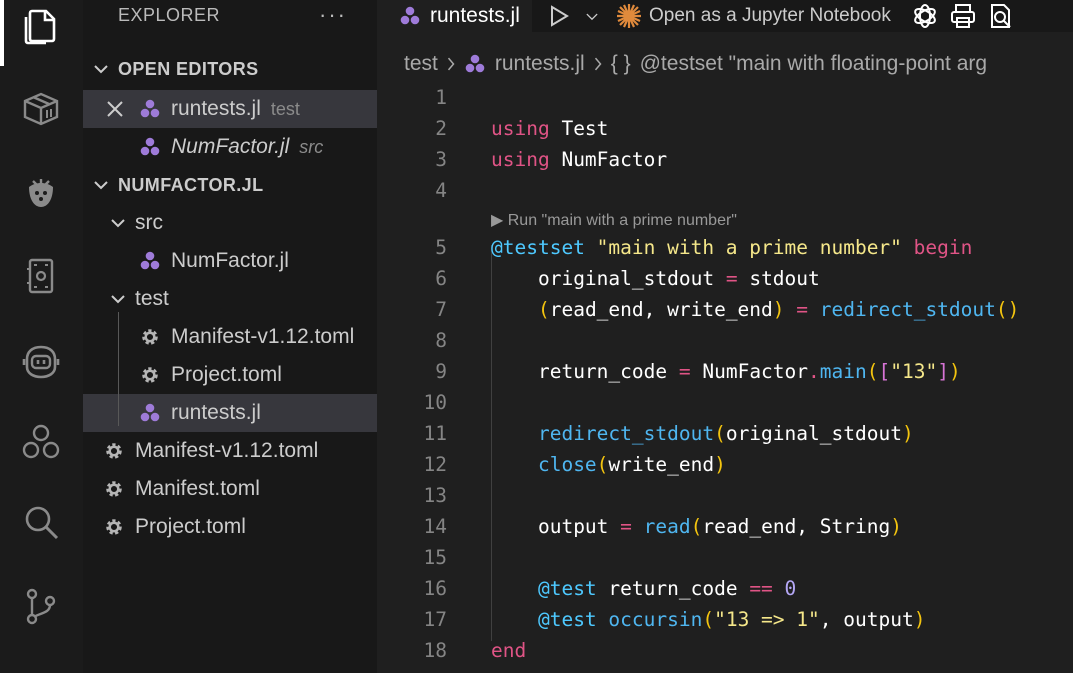 The width and height of the screenshot is (1073, 673). I want to click on julia-circles-icon, so click(41, 442).